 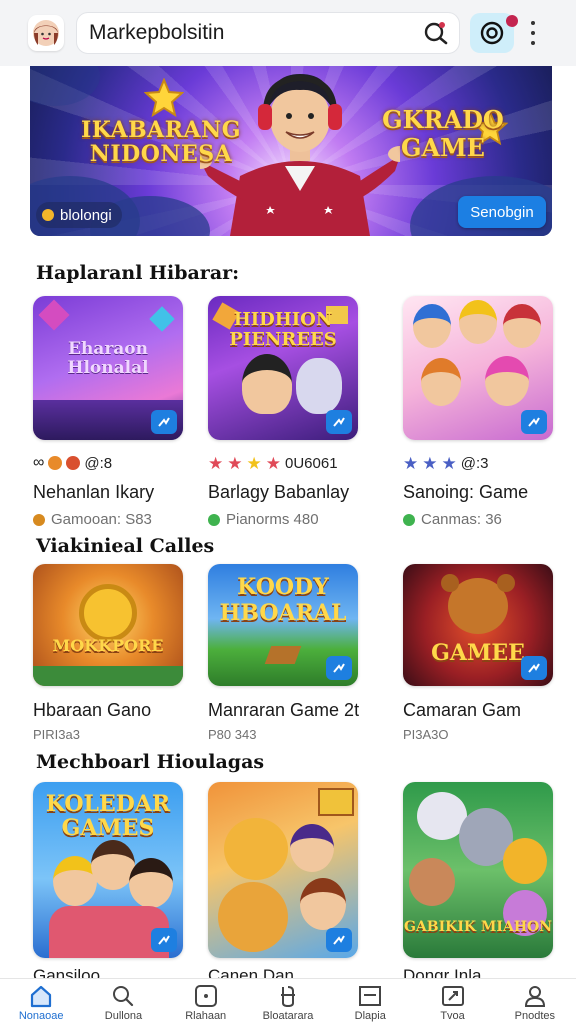 What do you see at coordinates (426, 734) in the screenshot?
I see `card-subtitle: PI3A3O` at bounding box center [426, 734].